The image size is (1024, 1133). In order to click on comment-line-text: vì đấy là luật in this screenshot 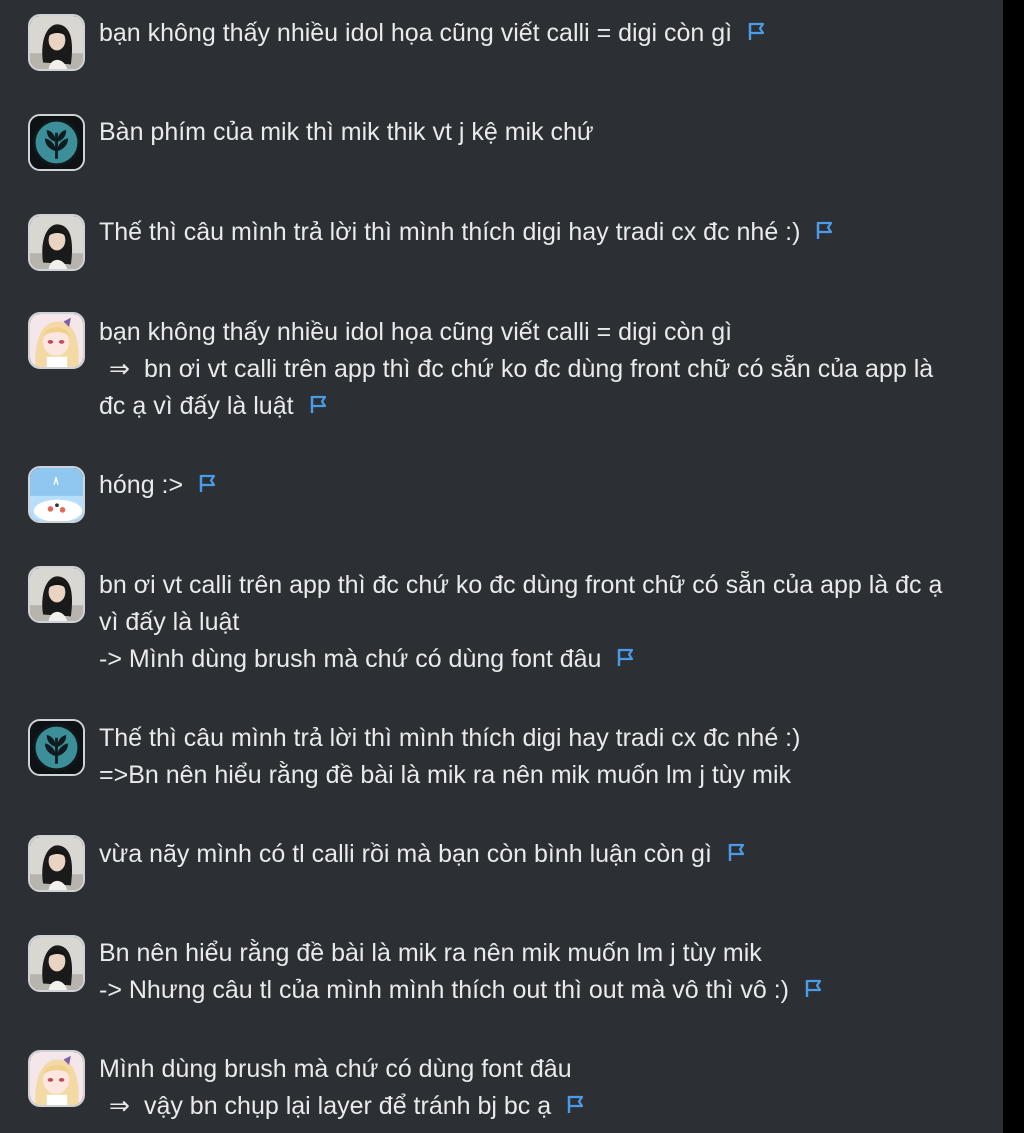, I will do `click(169, 622)`.